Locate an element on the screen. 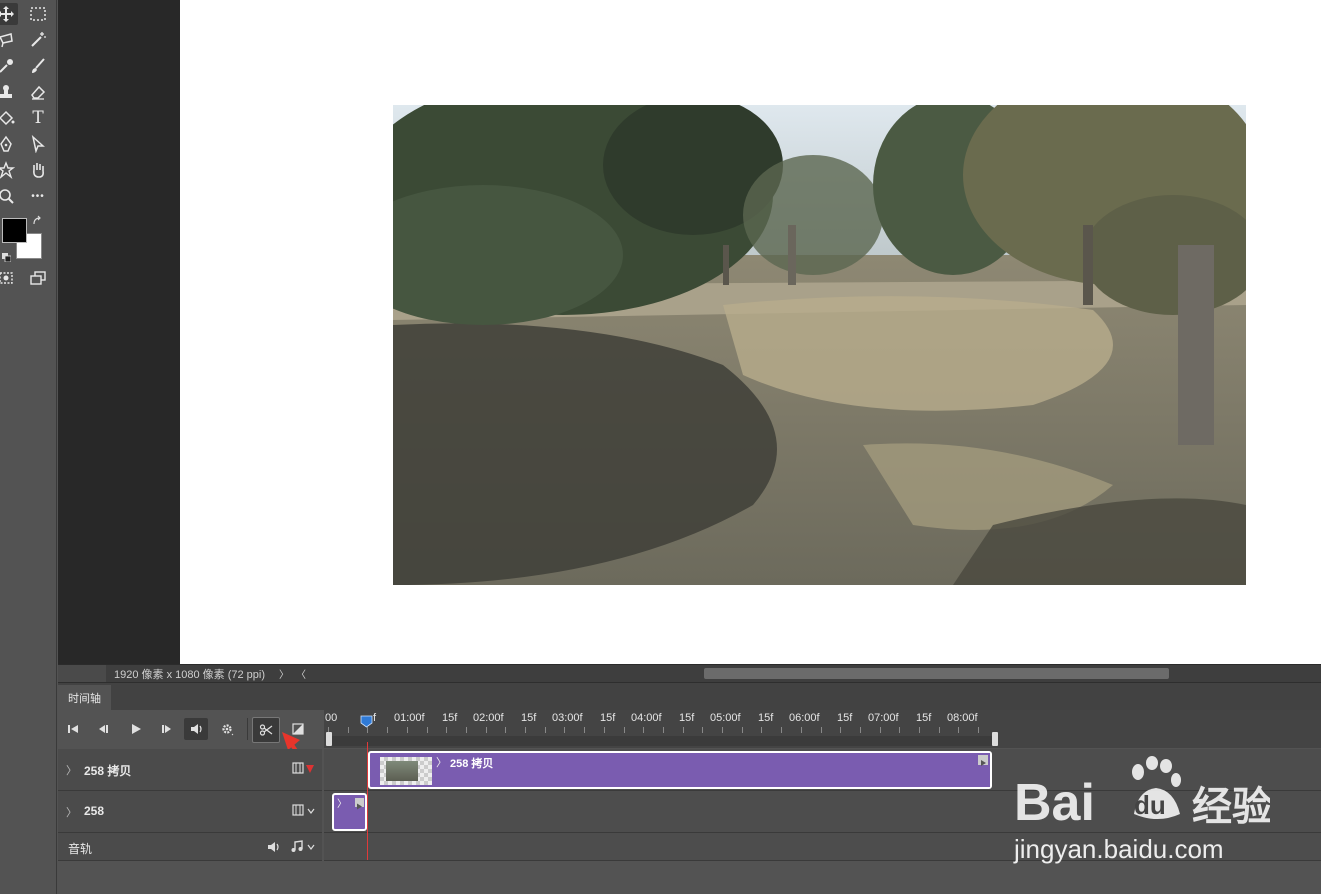  eyedropper-icon is located at coordinates (9, 66).